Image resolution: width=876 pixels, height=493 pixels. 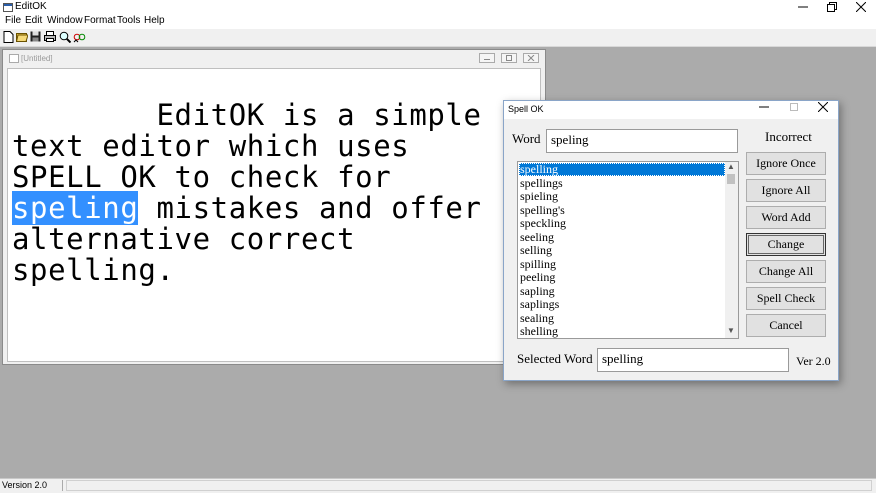 I want to click on save-button, so click(x=35, y=36).